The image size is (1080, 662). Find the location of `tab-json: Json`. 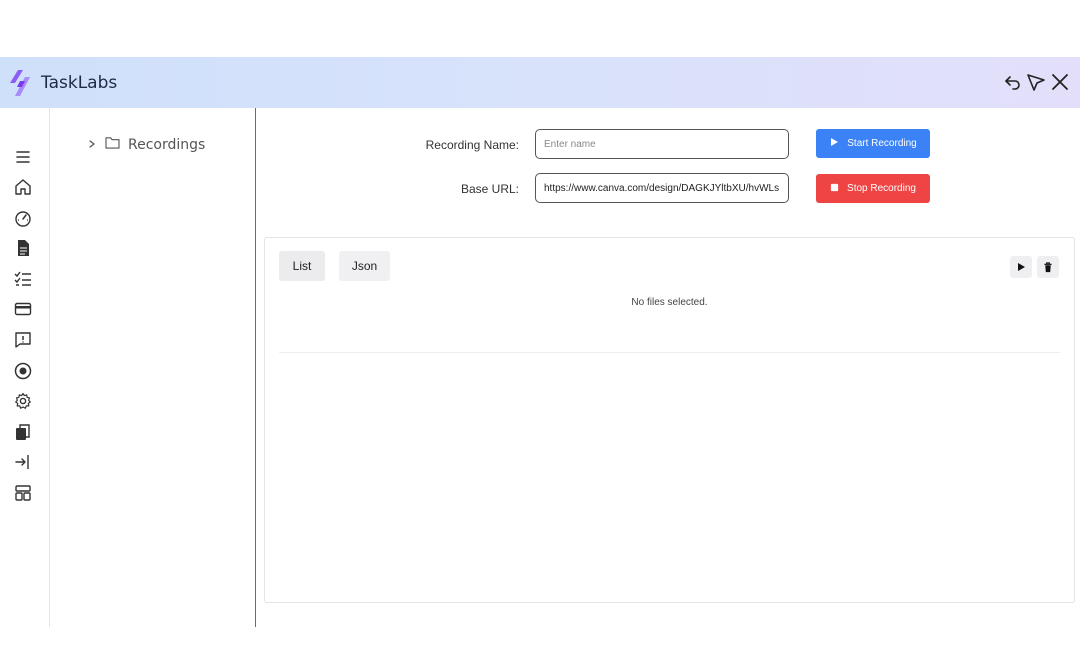

tab-json: Json is located at coordinates (364, 266).